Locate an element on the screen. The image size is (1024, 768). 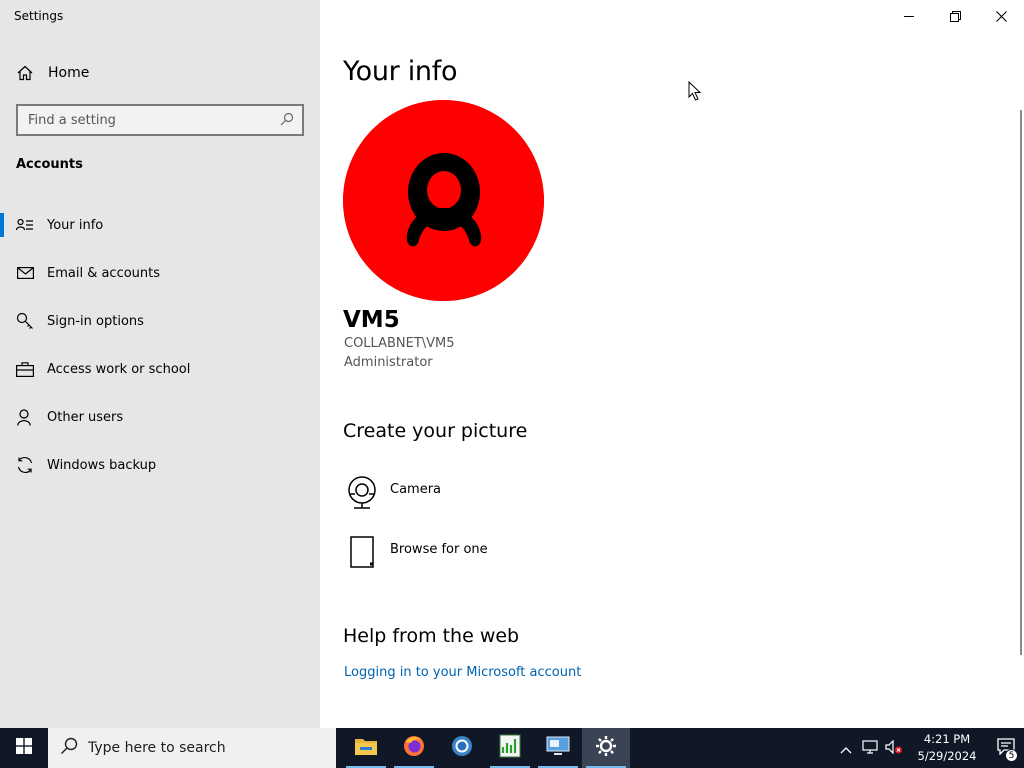
sidebar-item-label: Email & accounts is located at coordinates (104, 273).